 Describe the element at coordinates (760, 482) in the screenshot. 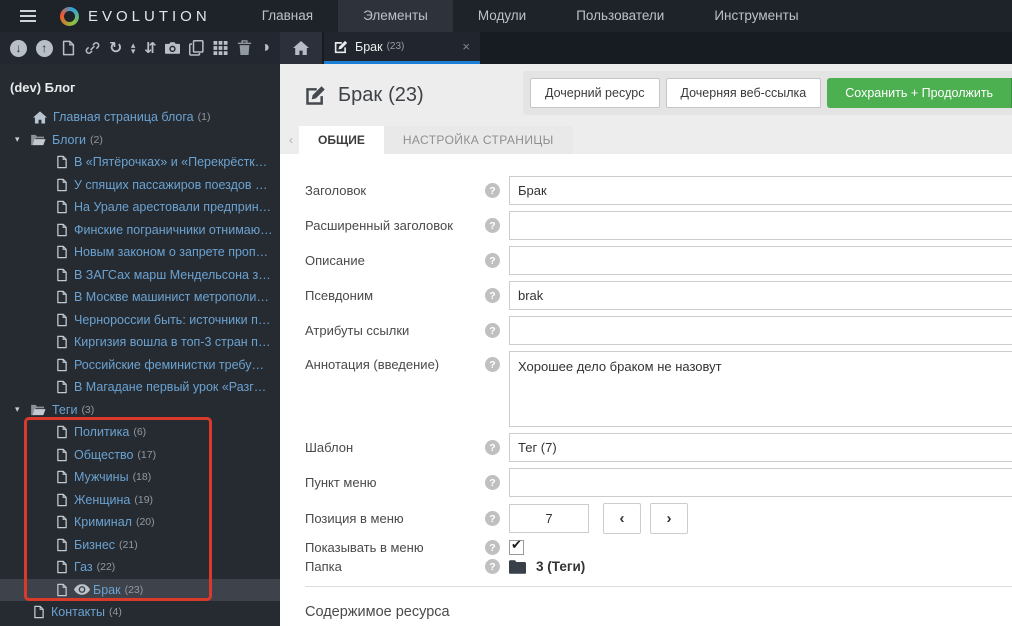

I see `menutitle-input` at that location.